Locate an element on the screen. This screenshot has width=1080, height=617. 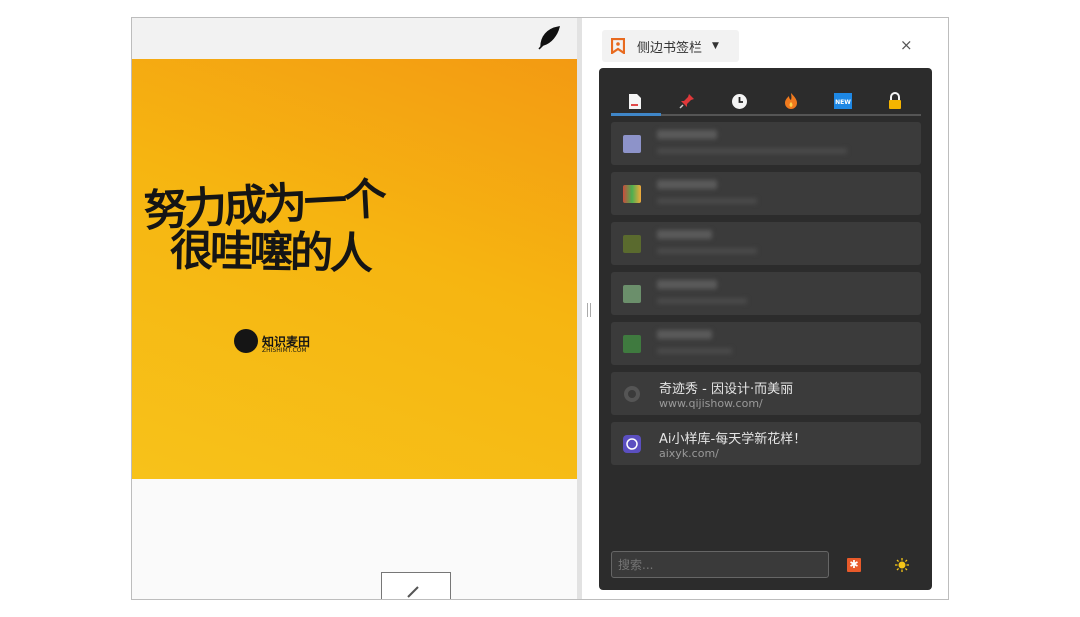
bookmark-item: Ai小样库-每天学新花样！ aixyk.com/ is located at coordinates (766, 443).